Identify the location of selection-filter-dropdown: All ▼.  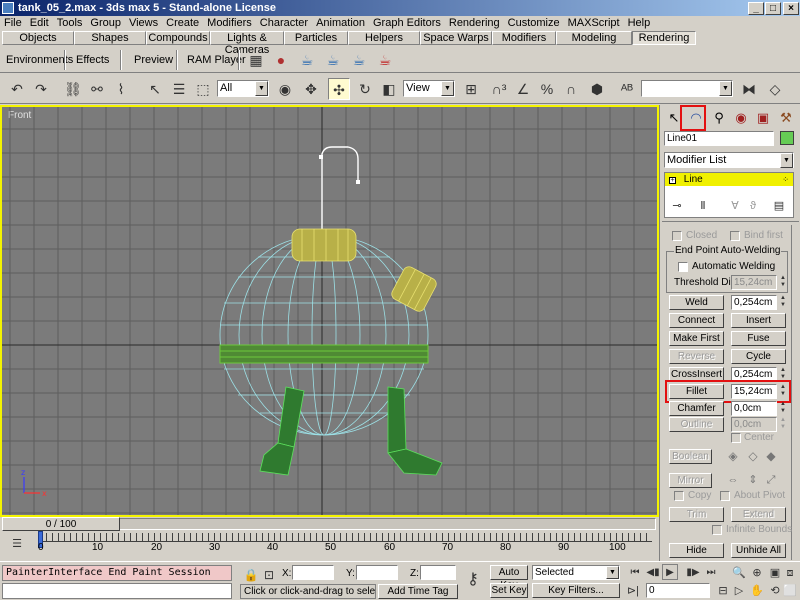
(243, 88).